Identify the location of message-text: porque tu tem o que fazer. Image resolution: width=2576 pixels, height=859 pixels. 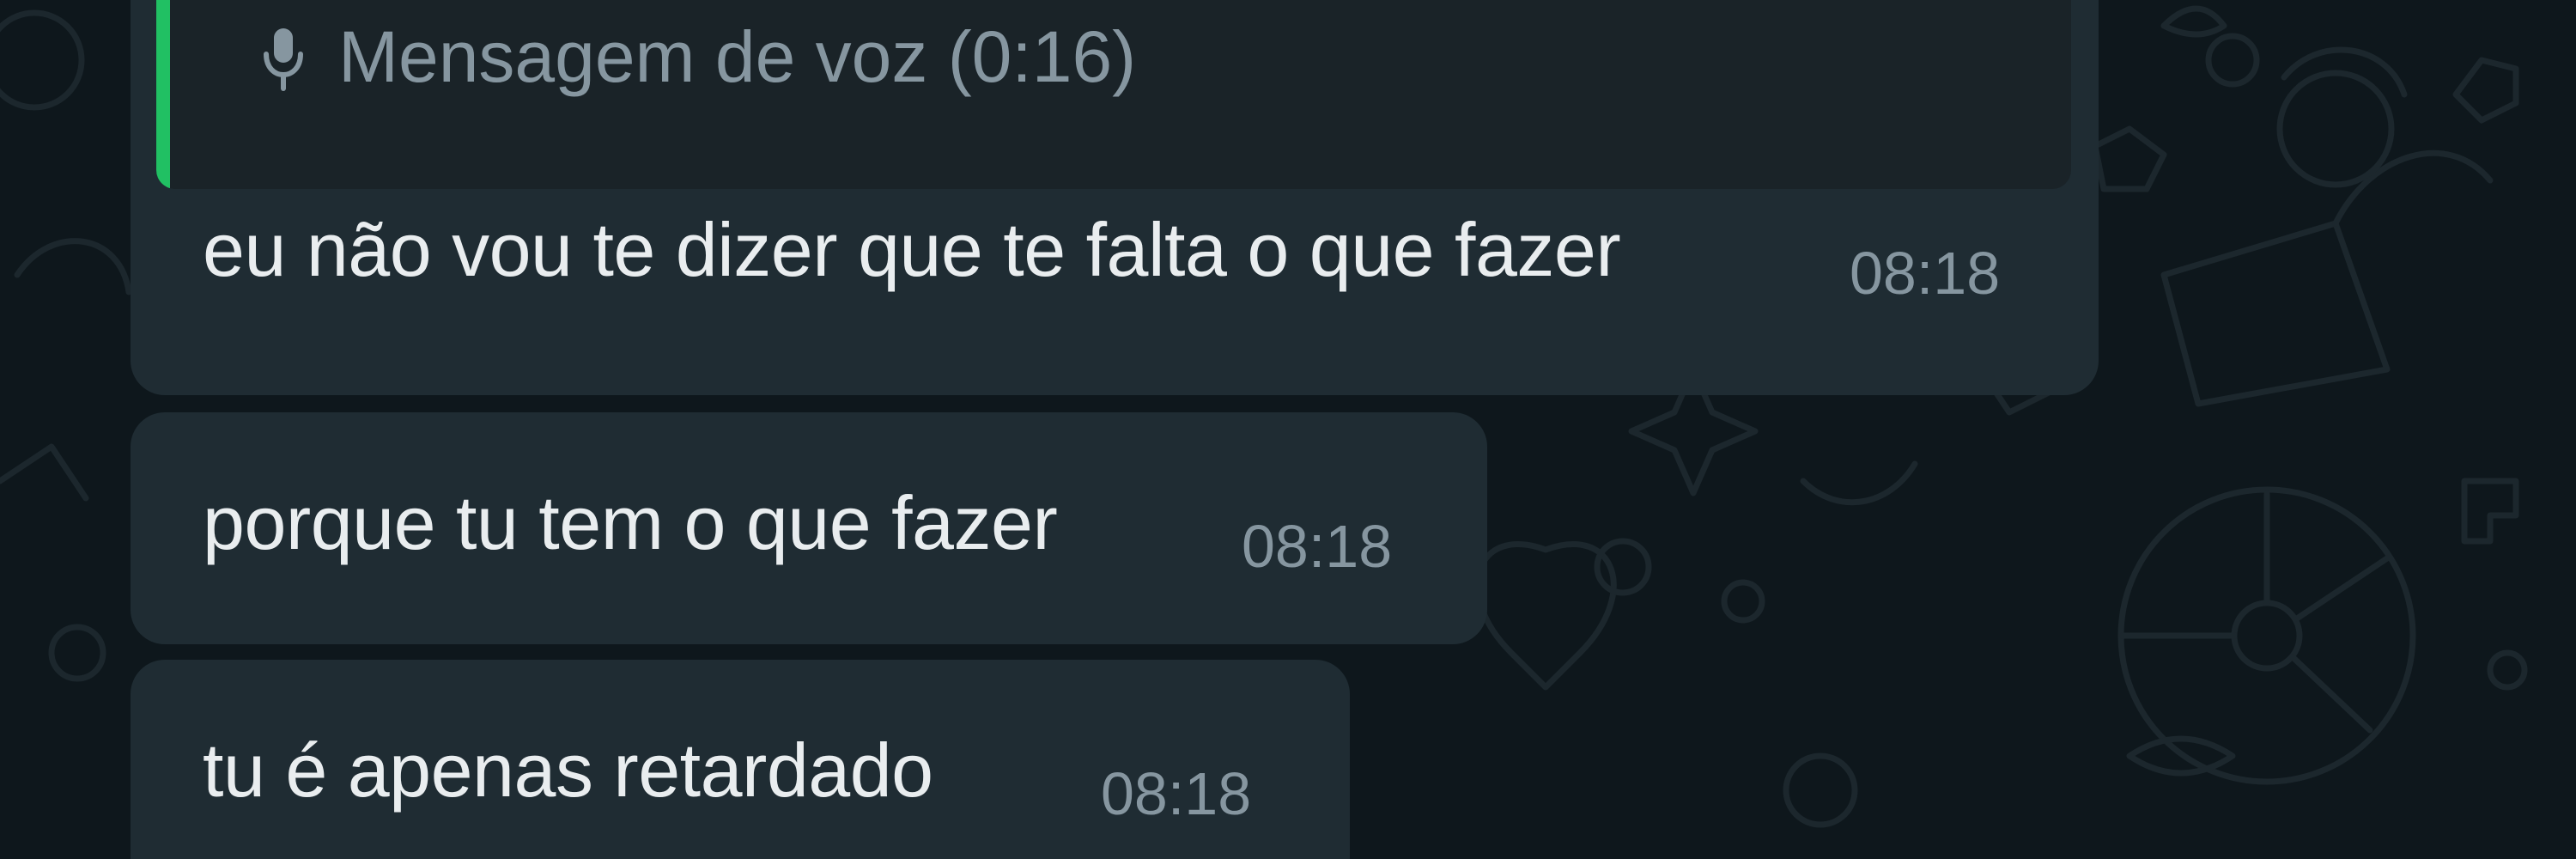
(630, 522).